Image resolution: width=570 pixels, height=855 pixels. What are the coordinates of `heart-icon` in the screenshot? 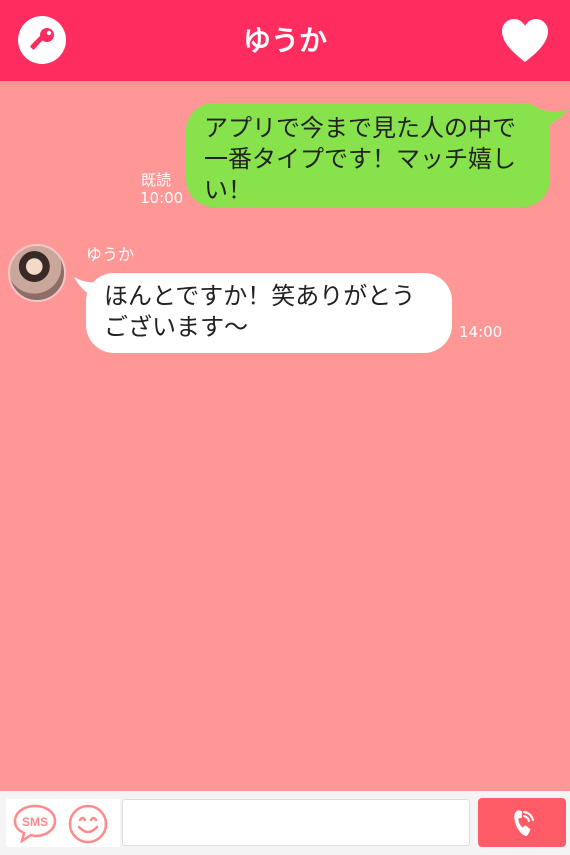 It's located at (525, 40).